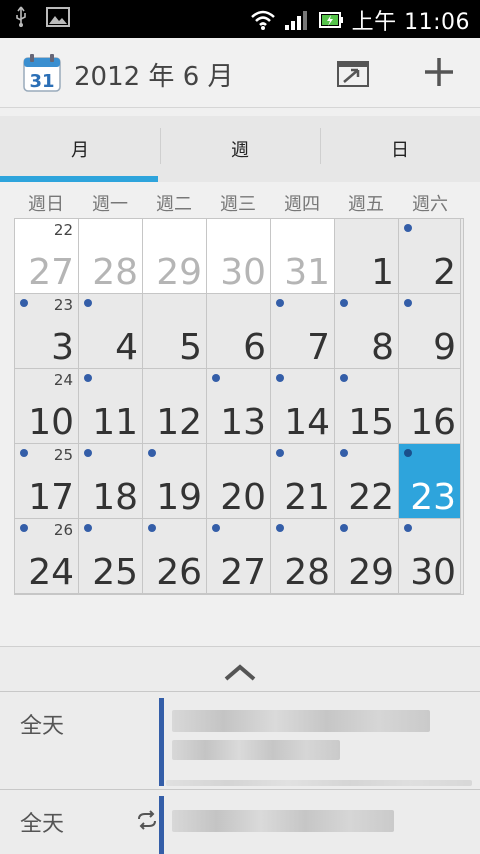 This screenshot has height=854, width=480. What do you see at coordinates (318, 347) in the screenshot?
I see `day-number: 7` at bounding box center [318, 347].